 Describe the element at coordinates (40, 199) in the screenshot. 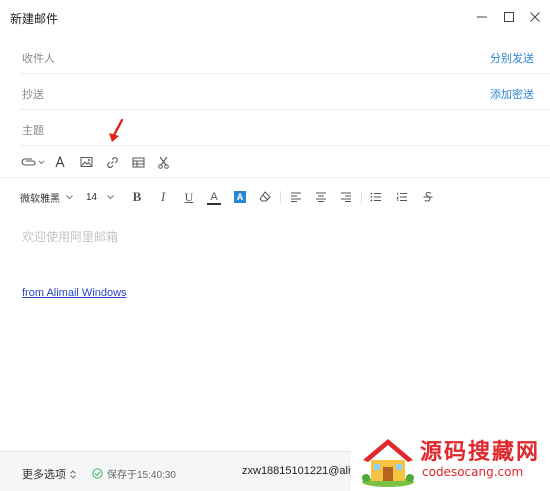

I see `font-family-value: 微软雅黑` at that location.